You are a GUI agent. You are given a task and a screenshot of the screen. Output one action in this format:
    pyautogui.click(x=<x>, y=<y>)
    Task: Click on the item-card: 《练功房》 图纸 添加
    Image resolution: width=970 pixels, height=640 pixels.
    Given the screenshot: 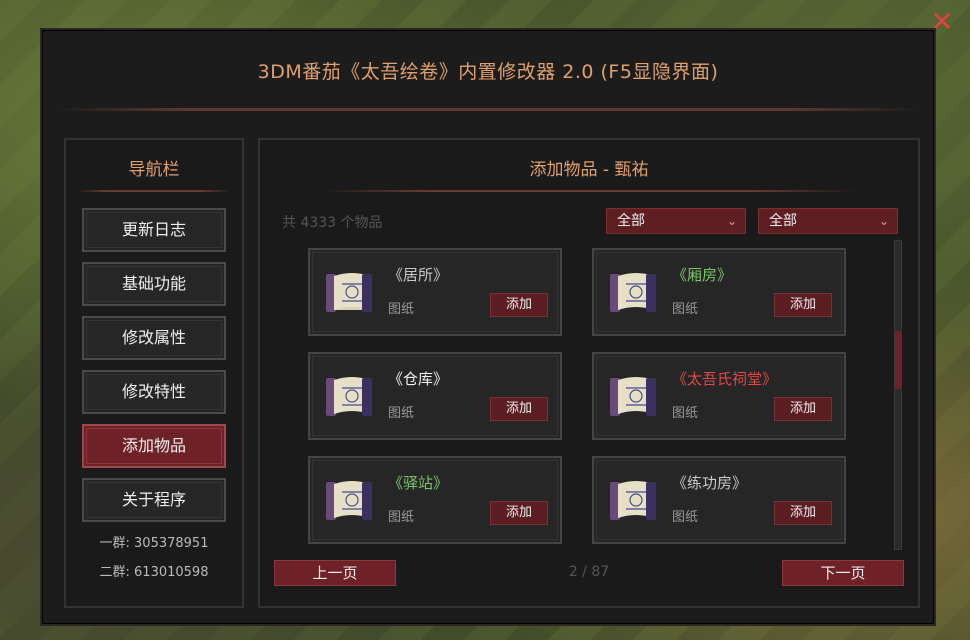 What is the action you would take?
    pyautogui.click(x=719, y=500)
    